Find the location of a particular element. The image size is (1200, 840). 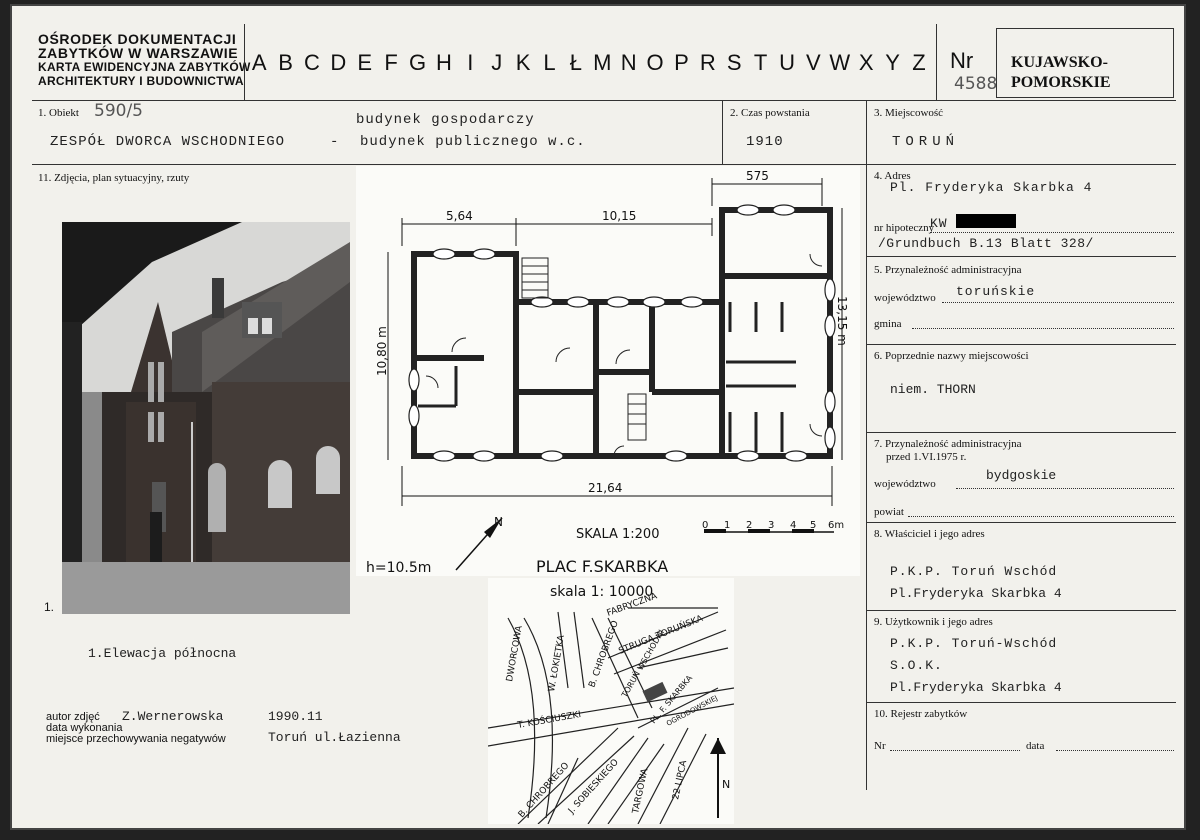

letter-w: W is located at coordinates (840, 63).